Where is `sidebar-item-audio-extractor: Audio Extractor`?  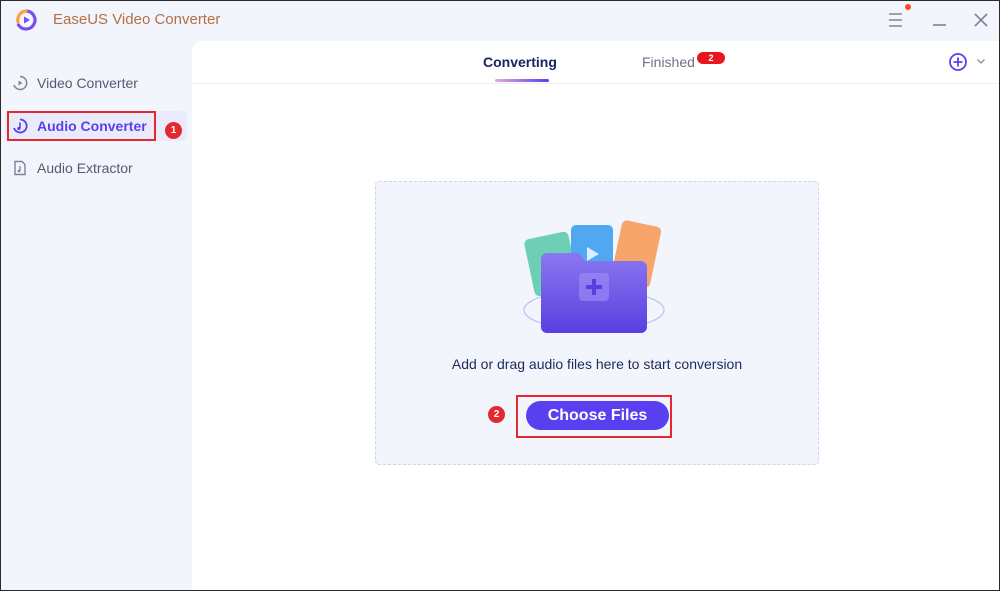
sidebar-item-audio-extractor: Audio Extractor is located at coordinates (96, 168).